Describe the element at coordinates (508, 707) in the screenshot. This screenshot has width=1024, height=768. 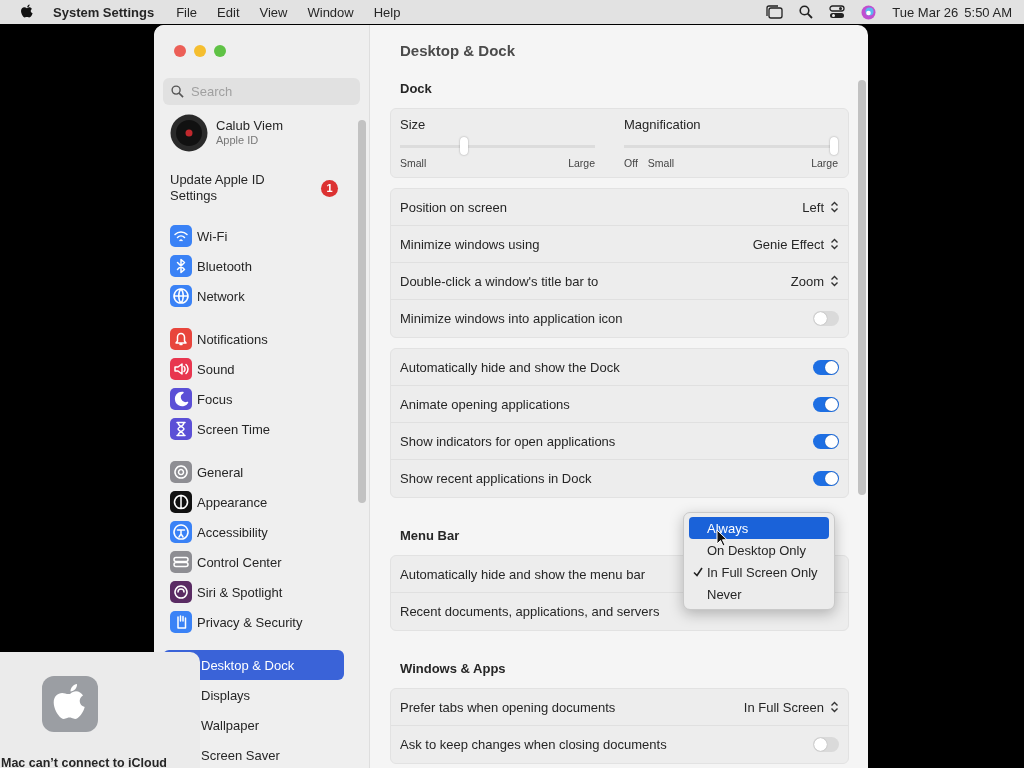
I see `setting-label: Prefer tabs when opening documents` at that location.